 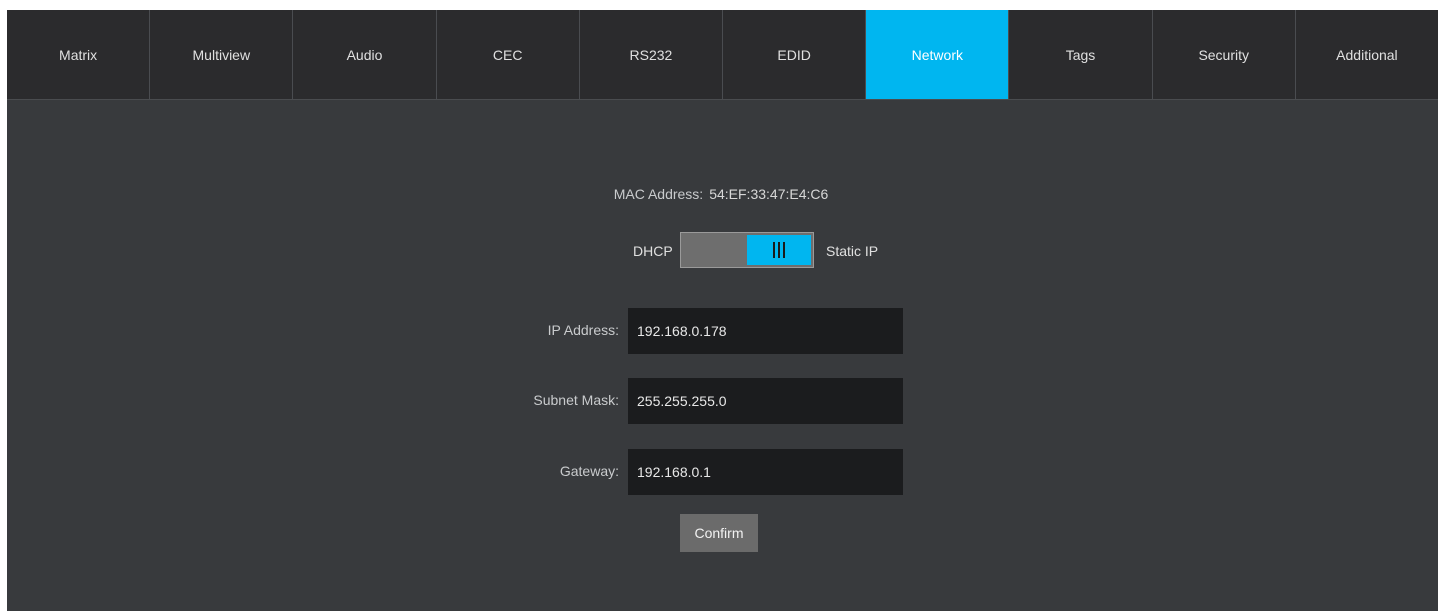 What do you see at coordinates (652, 54) in the screenshot?
I see `tab-rs232: RS232` at bounding box center [652, 54].